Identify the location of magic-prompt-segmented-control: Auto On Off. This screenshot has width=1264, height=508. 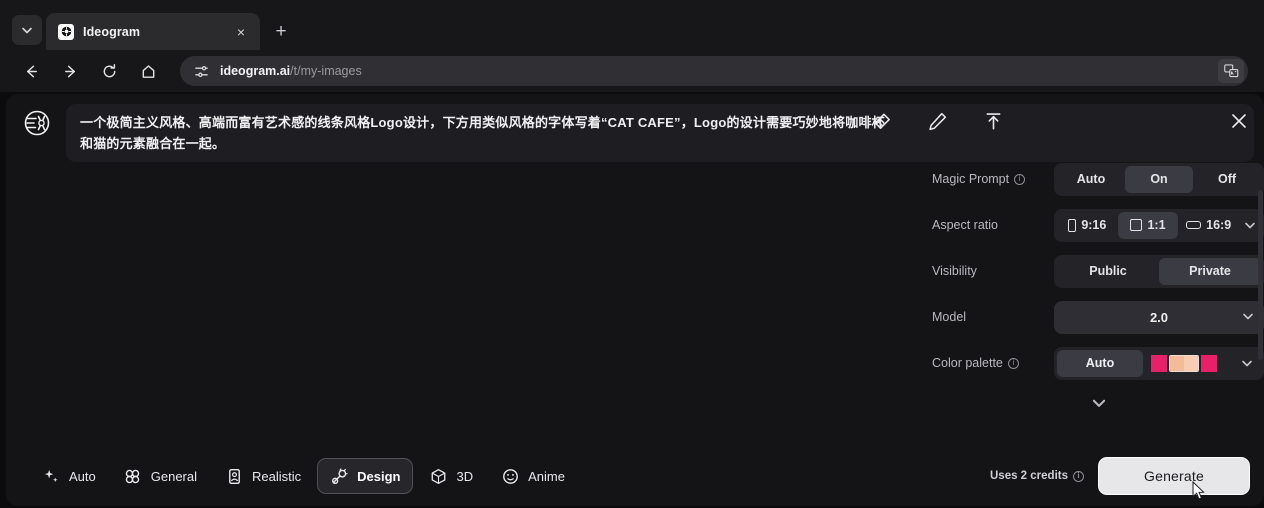
(1159, 179).